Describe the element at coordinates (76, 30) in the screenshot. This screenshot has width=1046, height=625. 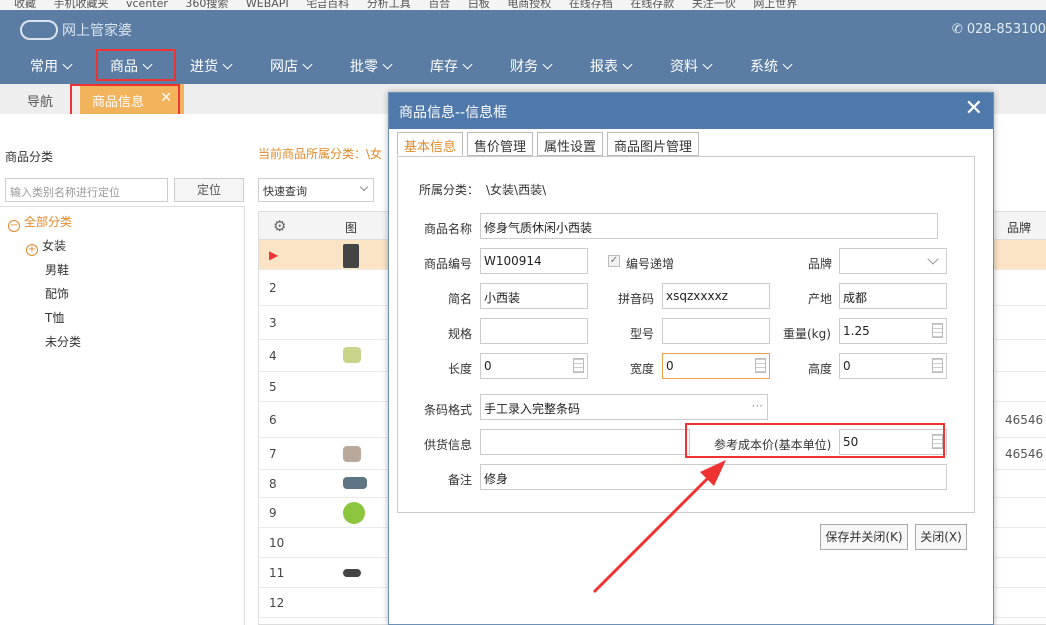
I see `logo: 网上管家婆` at that location.